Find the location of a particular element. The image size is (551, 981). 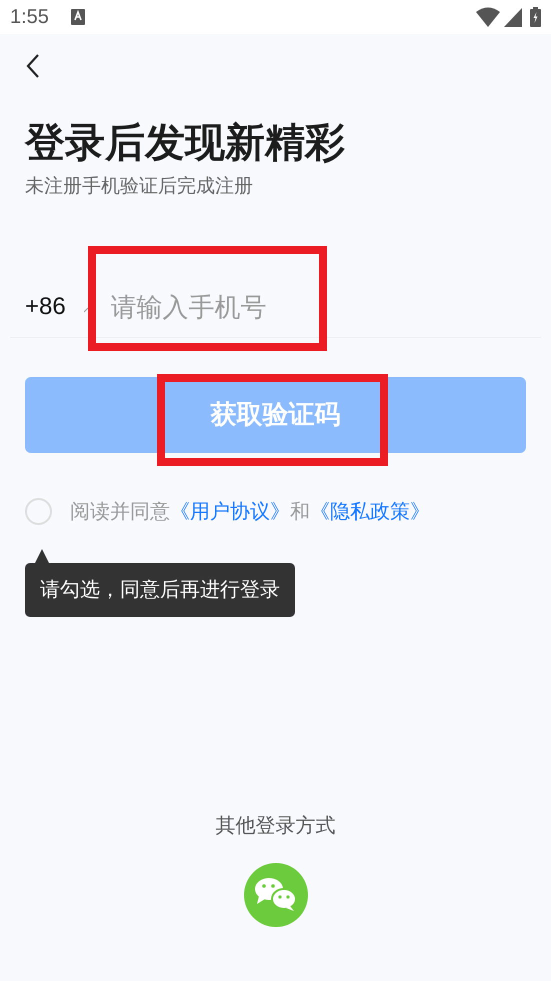

agreement-link: 《用户协议》 is located at coordinates (230, 511).